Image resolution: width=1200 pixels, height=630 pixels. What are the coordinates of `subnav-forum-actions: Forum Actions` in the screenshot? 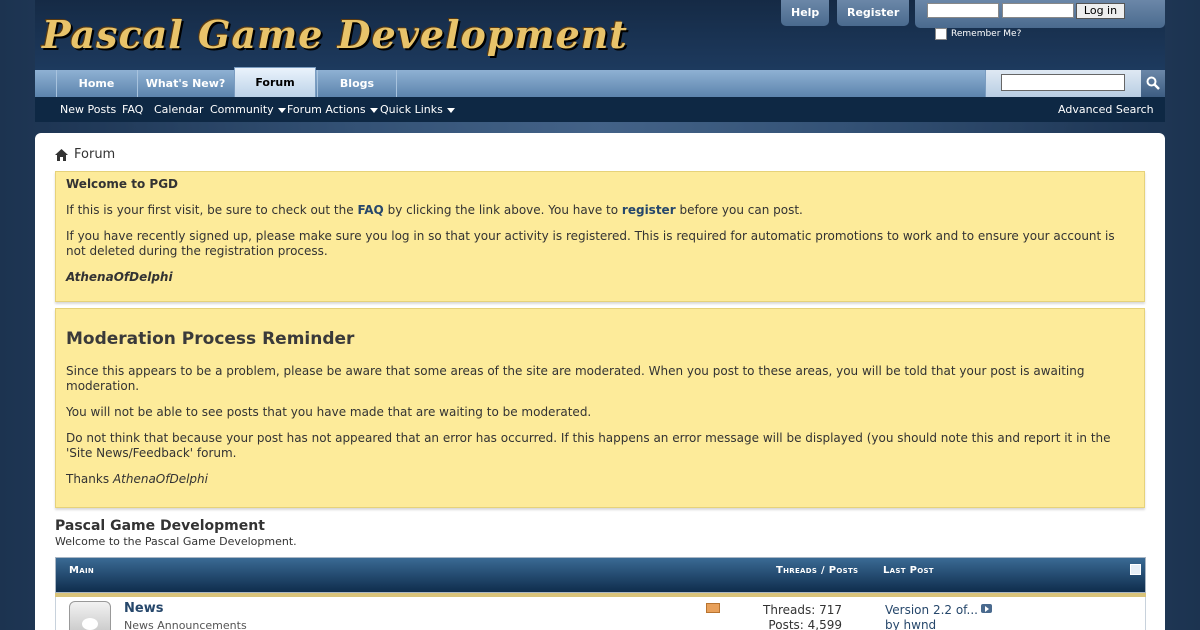 It's located at (332, 109).